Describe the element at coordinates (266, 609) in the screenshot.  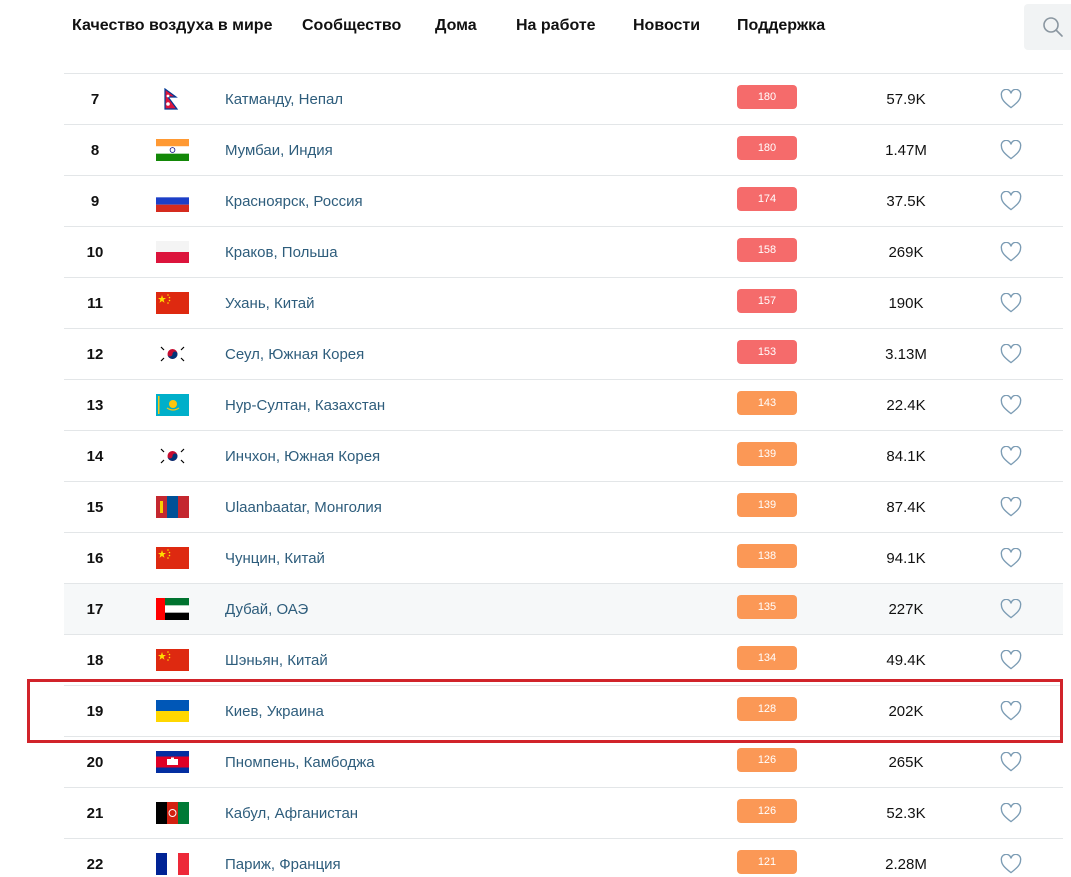
I see `city-link: Дубай, ОАЭ` at that location.